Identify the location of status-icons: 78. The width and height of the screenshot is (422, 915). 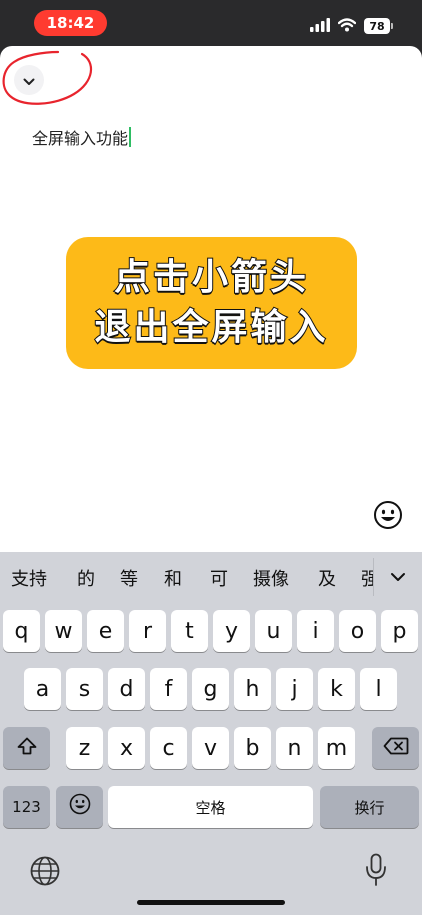
(351, 26).